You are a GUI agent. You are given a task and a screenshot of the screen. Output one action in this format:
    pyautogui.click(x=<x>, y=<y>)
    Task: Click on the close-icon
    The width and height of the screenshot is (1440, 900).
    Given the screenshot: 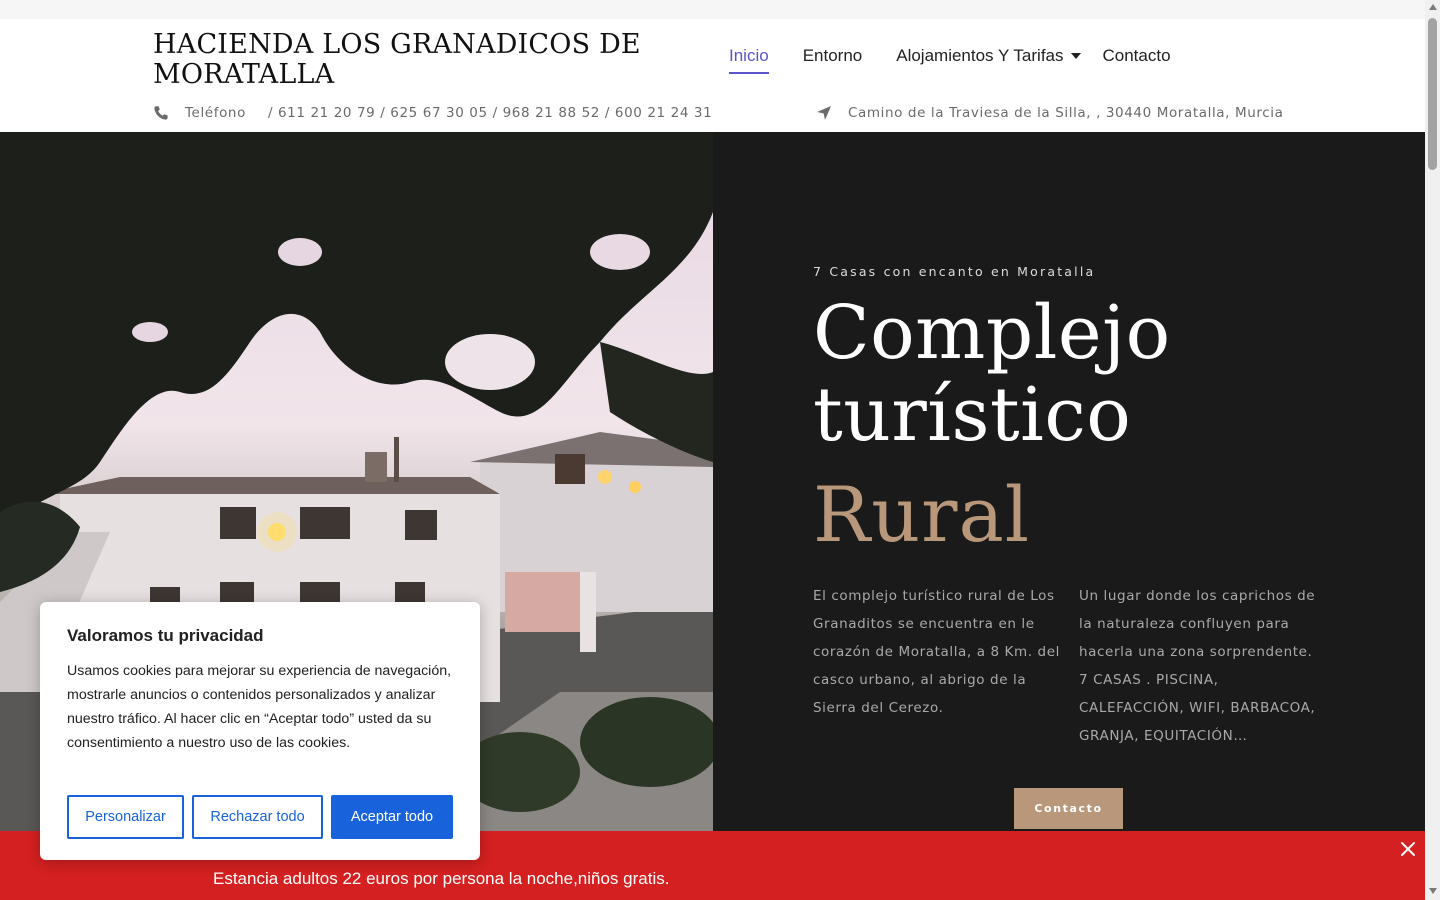 What is the action you would take?
    pyautogui.click(x=1408, y=849)
    